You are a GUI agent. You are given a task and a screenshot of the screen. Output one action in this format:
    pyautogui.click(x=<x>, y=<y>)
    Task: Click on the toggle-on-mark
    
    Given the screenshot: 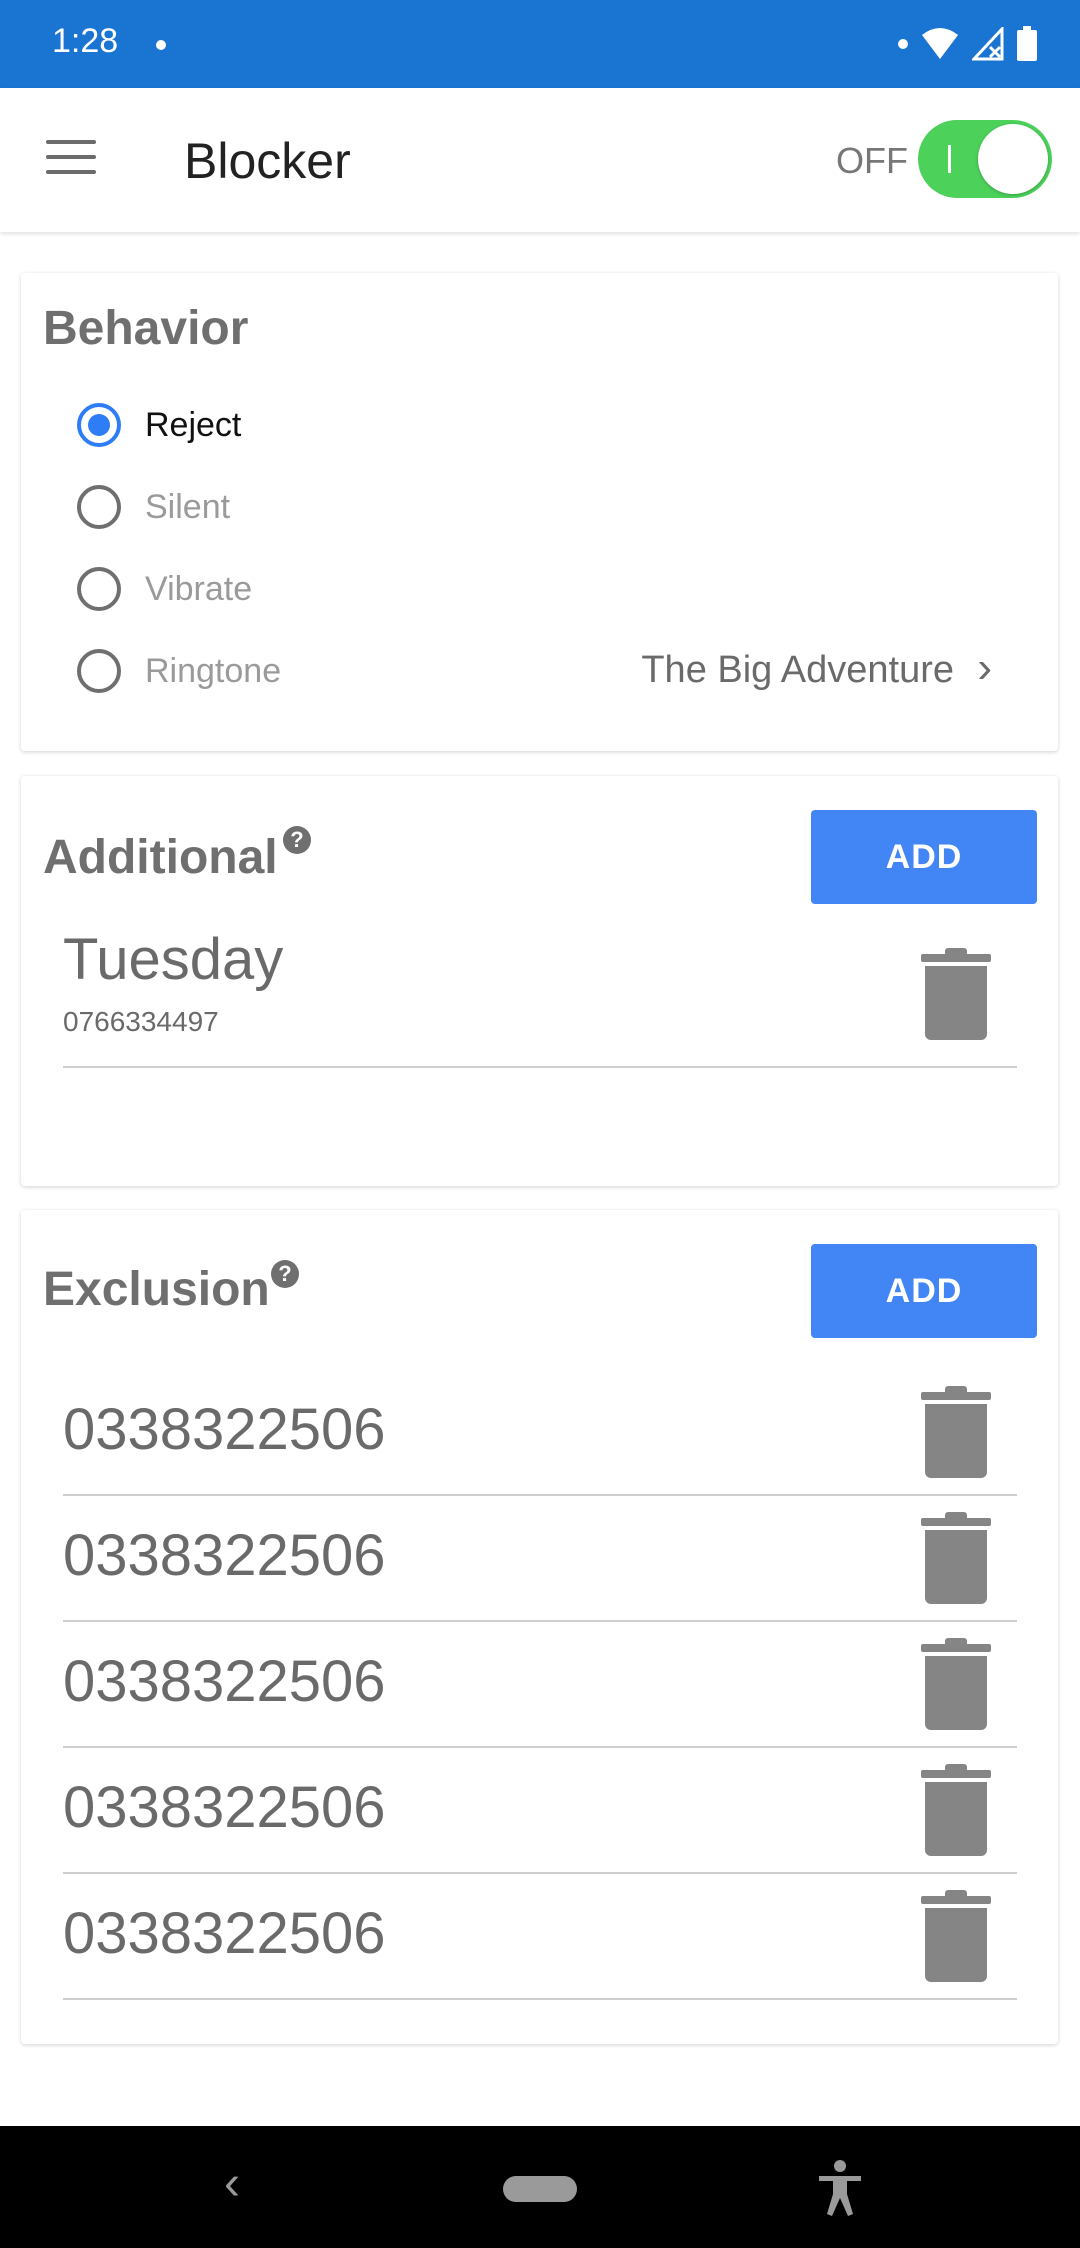 What is the action you would take?
    pyautogui.click(x=949, y=159)
    